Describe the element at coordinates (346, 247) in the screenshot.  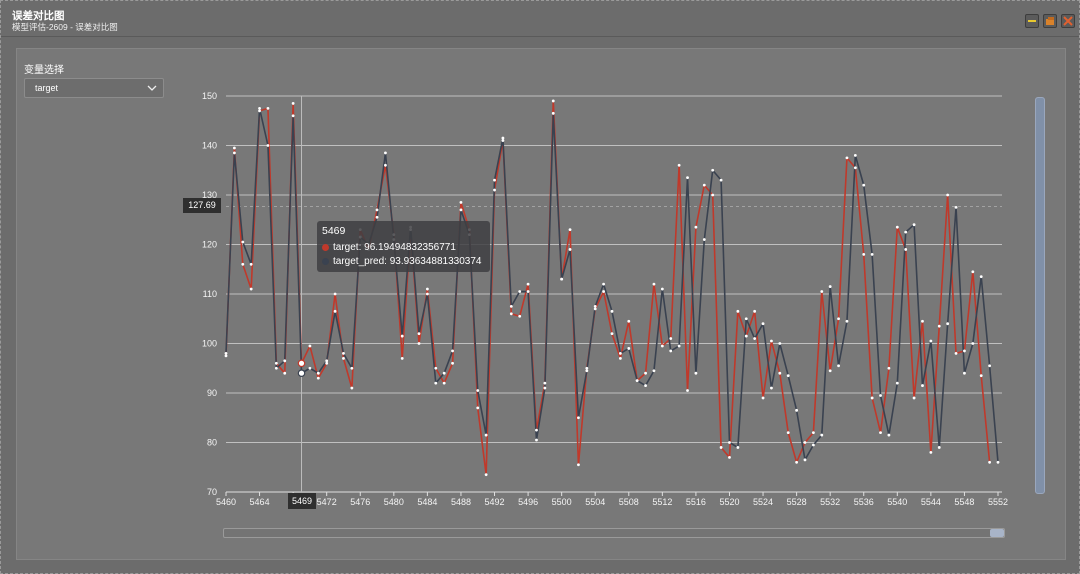
I see `tooltip-series-name: target` at that location.